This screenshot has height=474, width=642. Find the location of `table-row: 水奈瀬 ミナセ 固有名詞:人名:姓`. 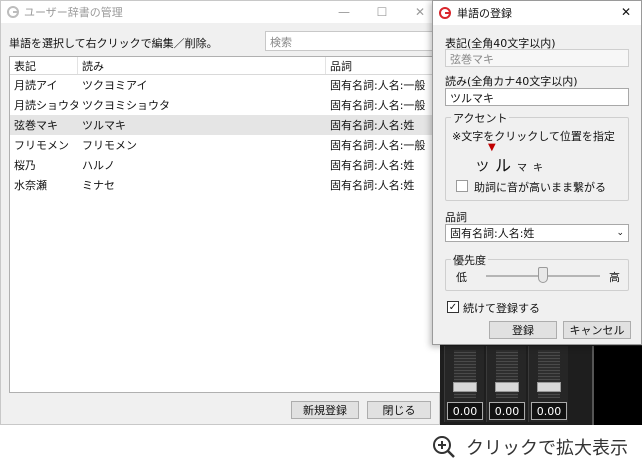

table-row: 水奈瀬 ミナセ 固有名詞:人名:姓 is located at coordinates (225, 185).